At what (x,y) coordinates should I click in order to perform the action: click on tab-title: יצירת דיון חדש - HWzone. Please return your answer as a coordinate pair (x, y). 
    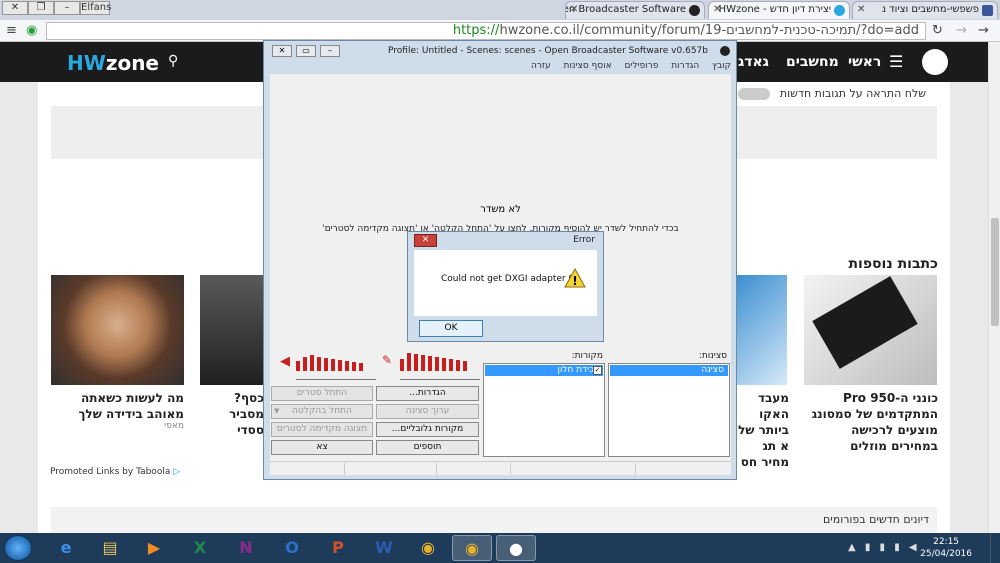
    Looking at the image, I should click on (774, 9).